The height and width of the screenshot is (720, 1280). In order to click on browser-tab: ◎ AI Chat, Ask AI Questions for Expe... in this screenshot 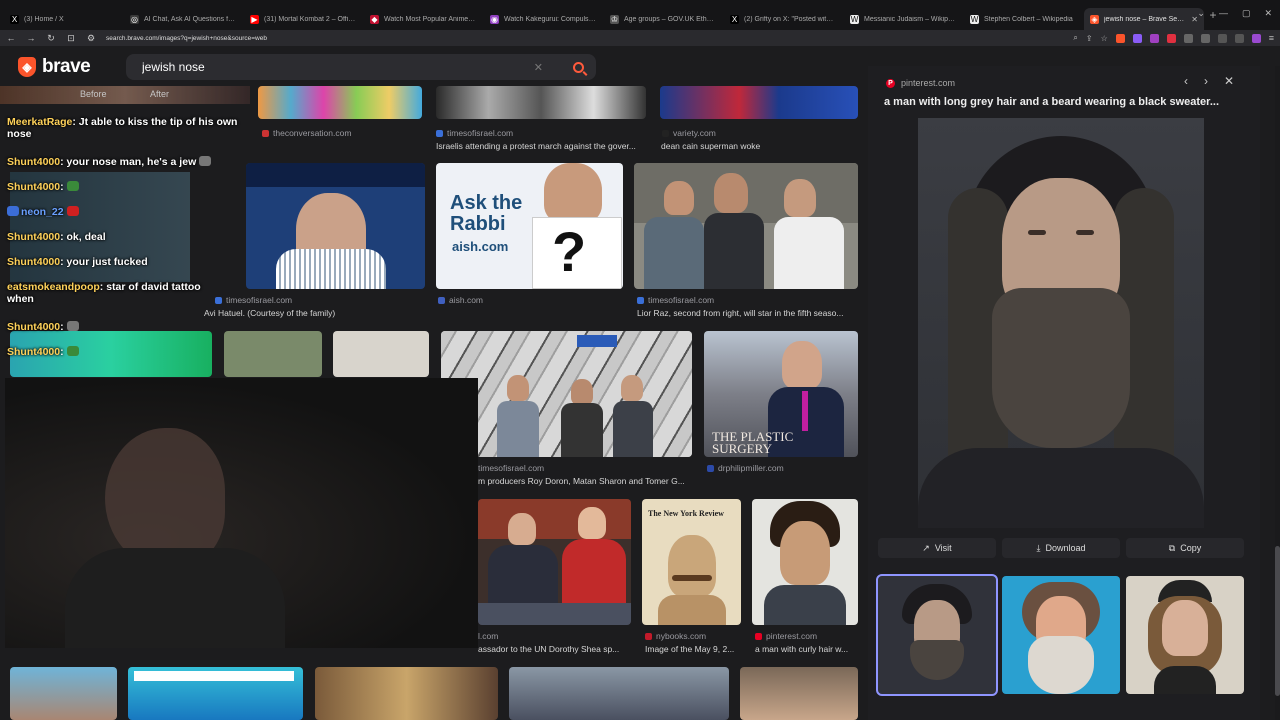, I will do `click(183, 19)`.